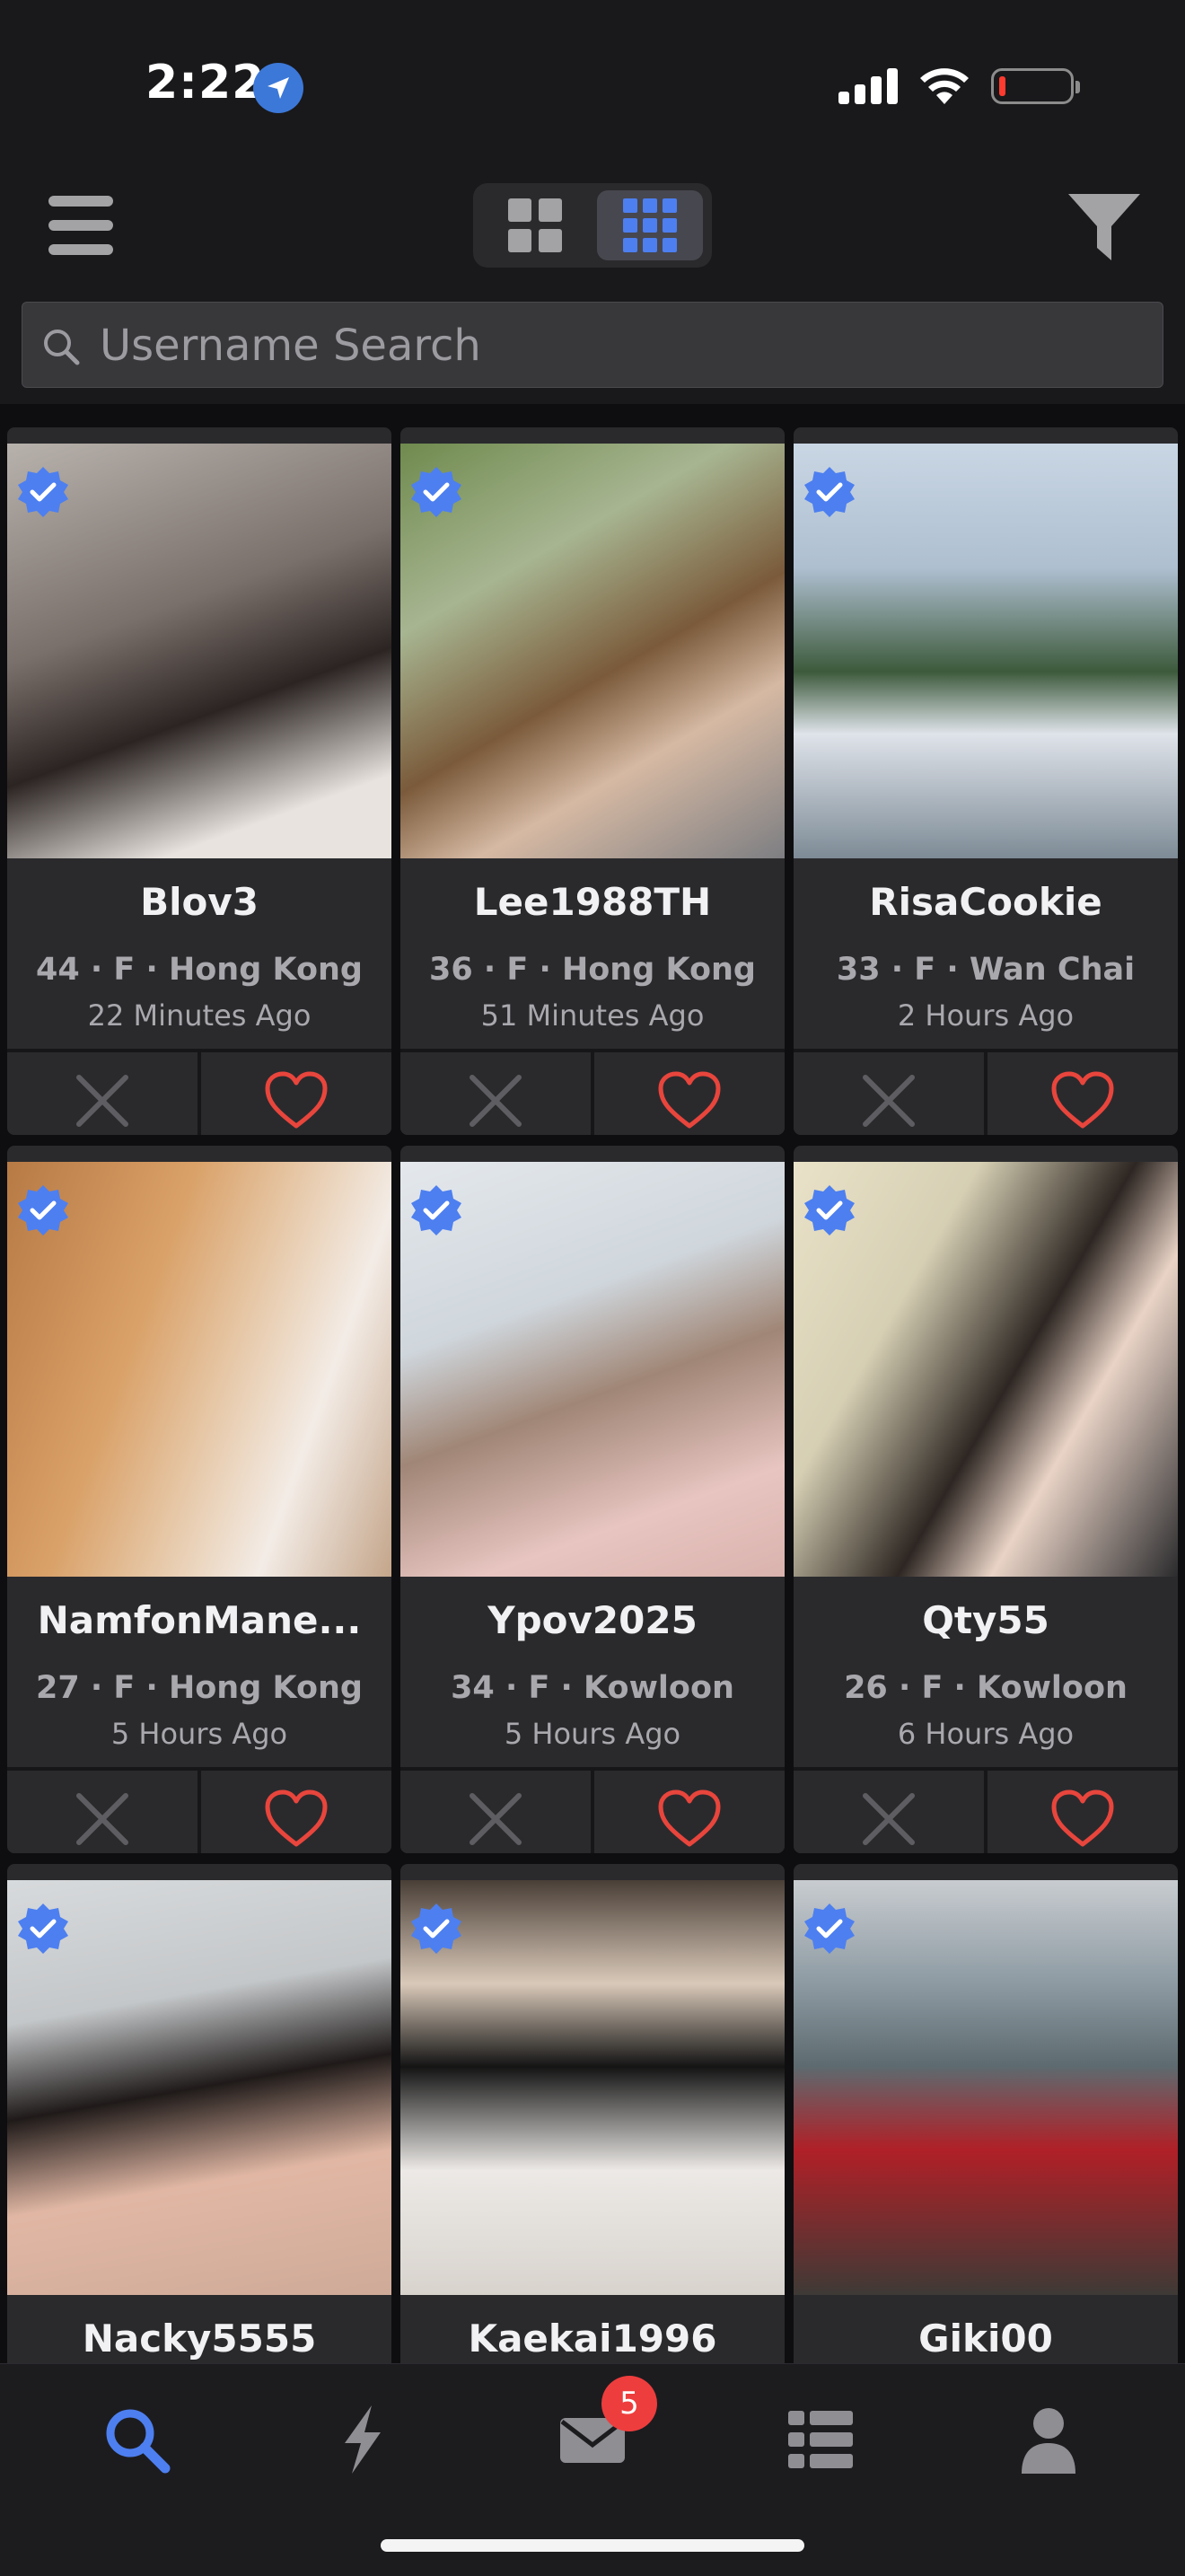  I want to click on profile-last-active: 6 Hours Ago, so click(986, 1734).